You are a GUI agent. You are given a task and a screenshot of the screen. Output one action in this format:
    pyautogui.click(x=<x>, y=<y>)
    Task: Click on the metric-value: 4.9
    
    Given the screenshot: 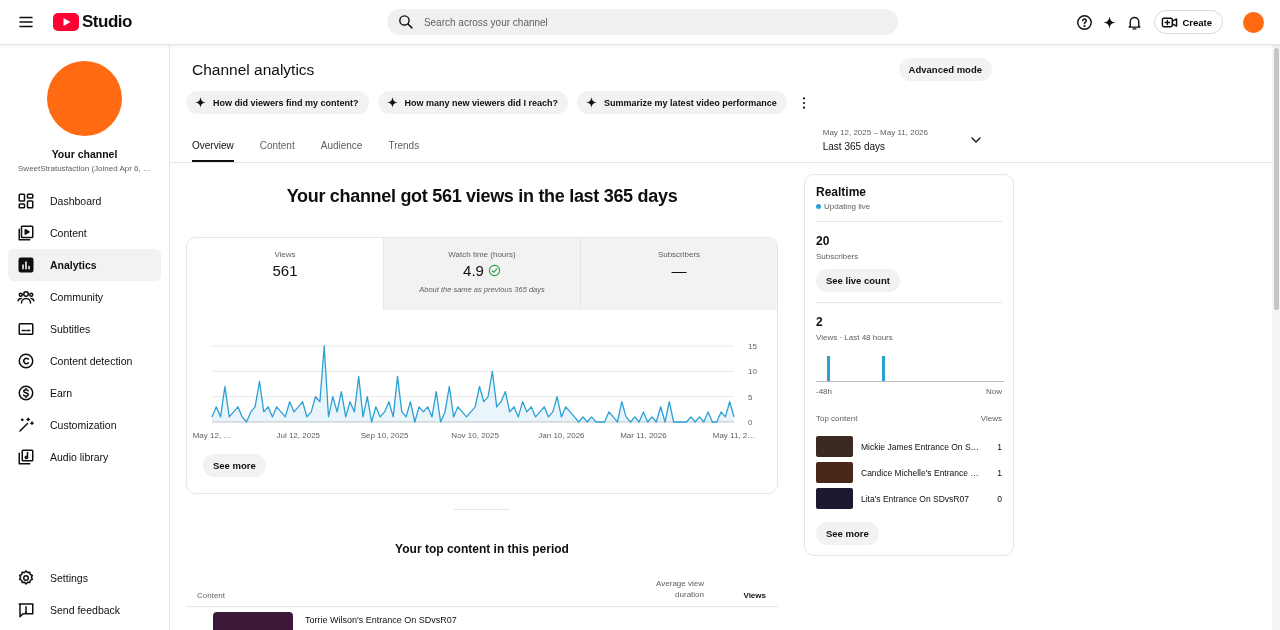 What is the action you would take?
    pyautogui.click(x=473, y=270)
    